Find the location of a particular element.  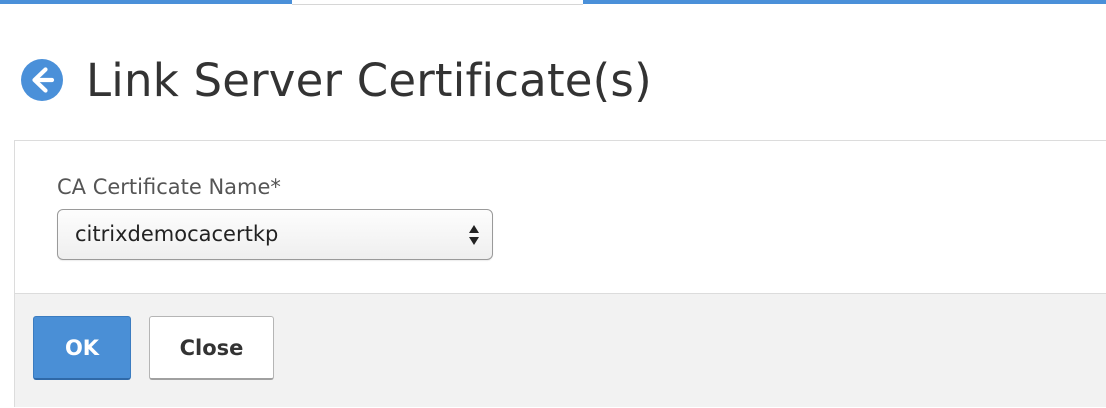

updown-arrows-icon is located at coordinates (474, 235).